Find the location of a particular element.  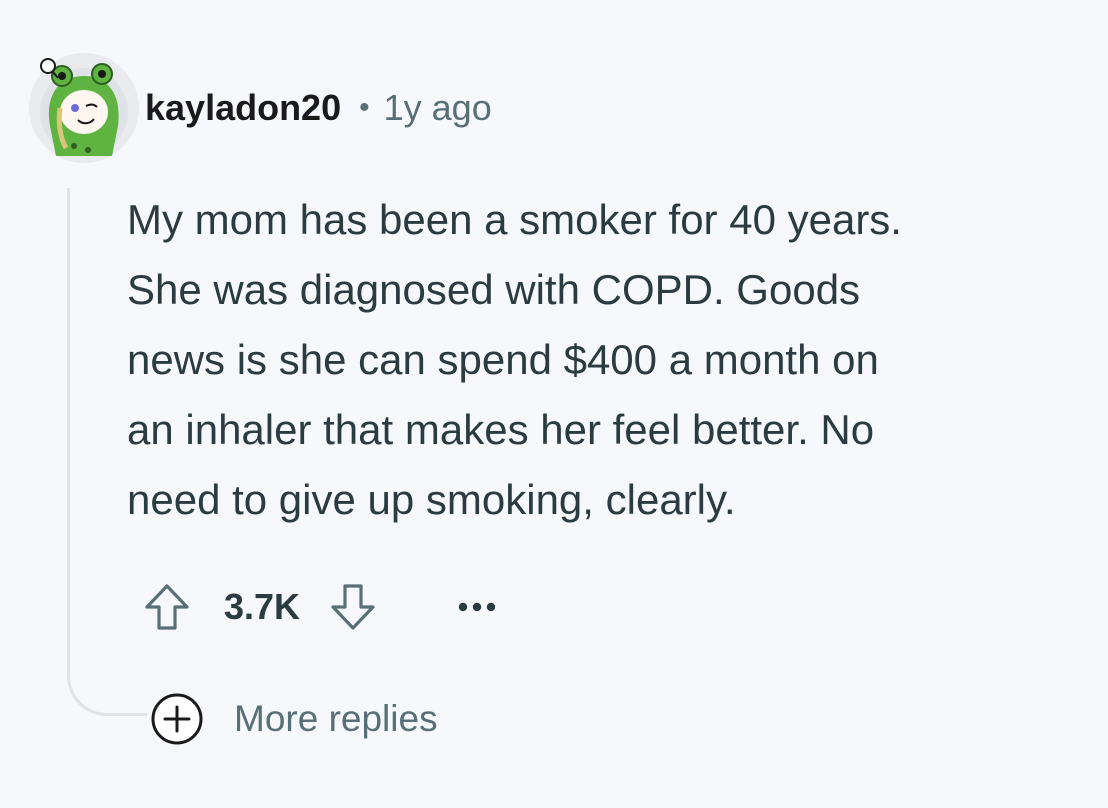

arrow-down-outline-icon is located at coordinates (353, 607).